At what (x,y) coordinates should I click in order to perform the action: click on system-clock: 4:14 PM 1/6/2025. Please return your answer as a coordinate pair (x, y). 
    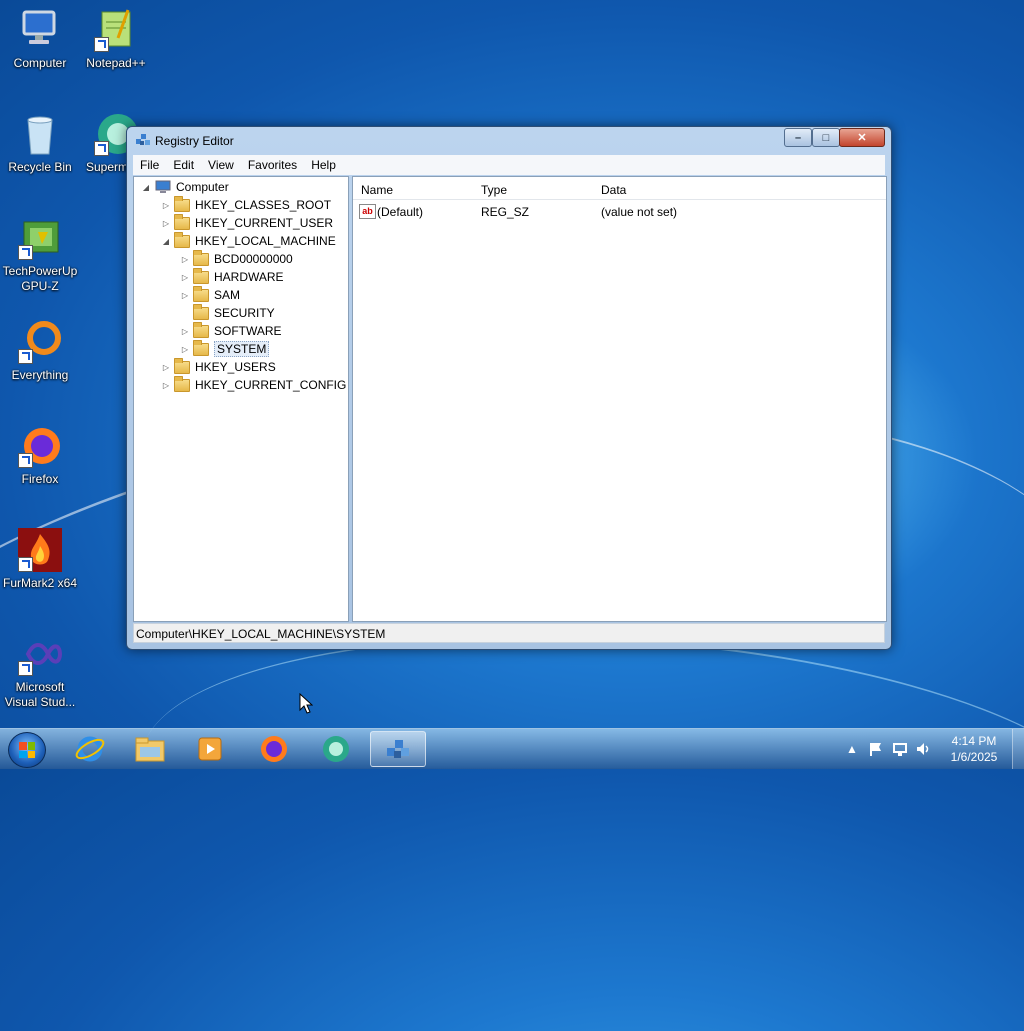
    Looking at the image, I should click on (974, 749).